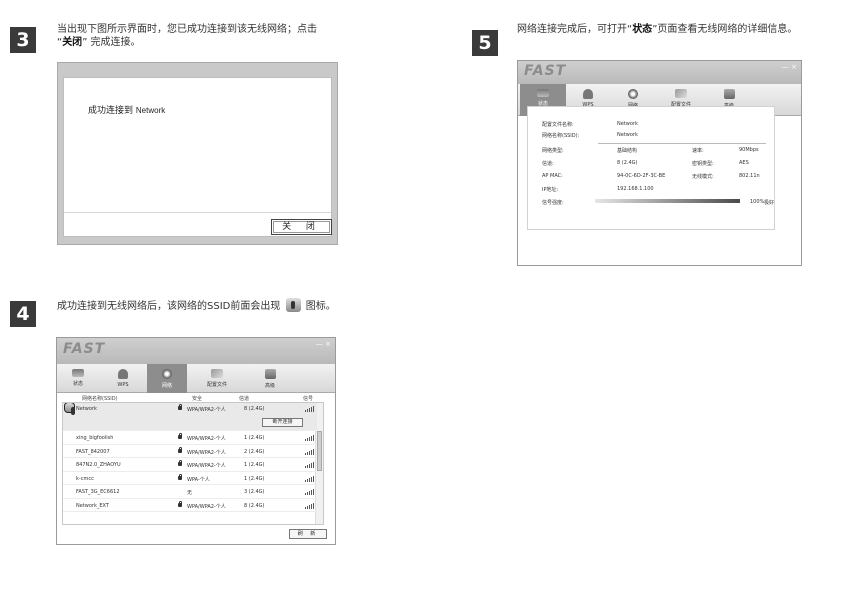 This screenshot has height=593, width=847. I want to click on step-4-text-before: 成功连接到无线网络后，该网络的SSID前面会出现, so click(169, 306).